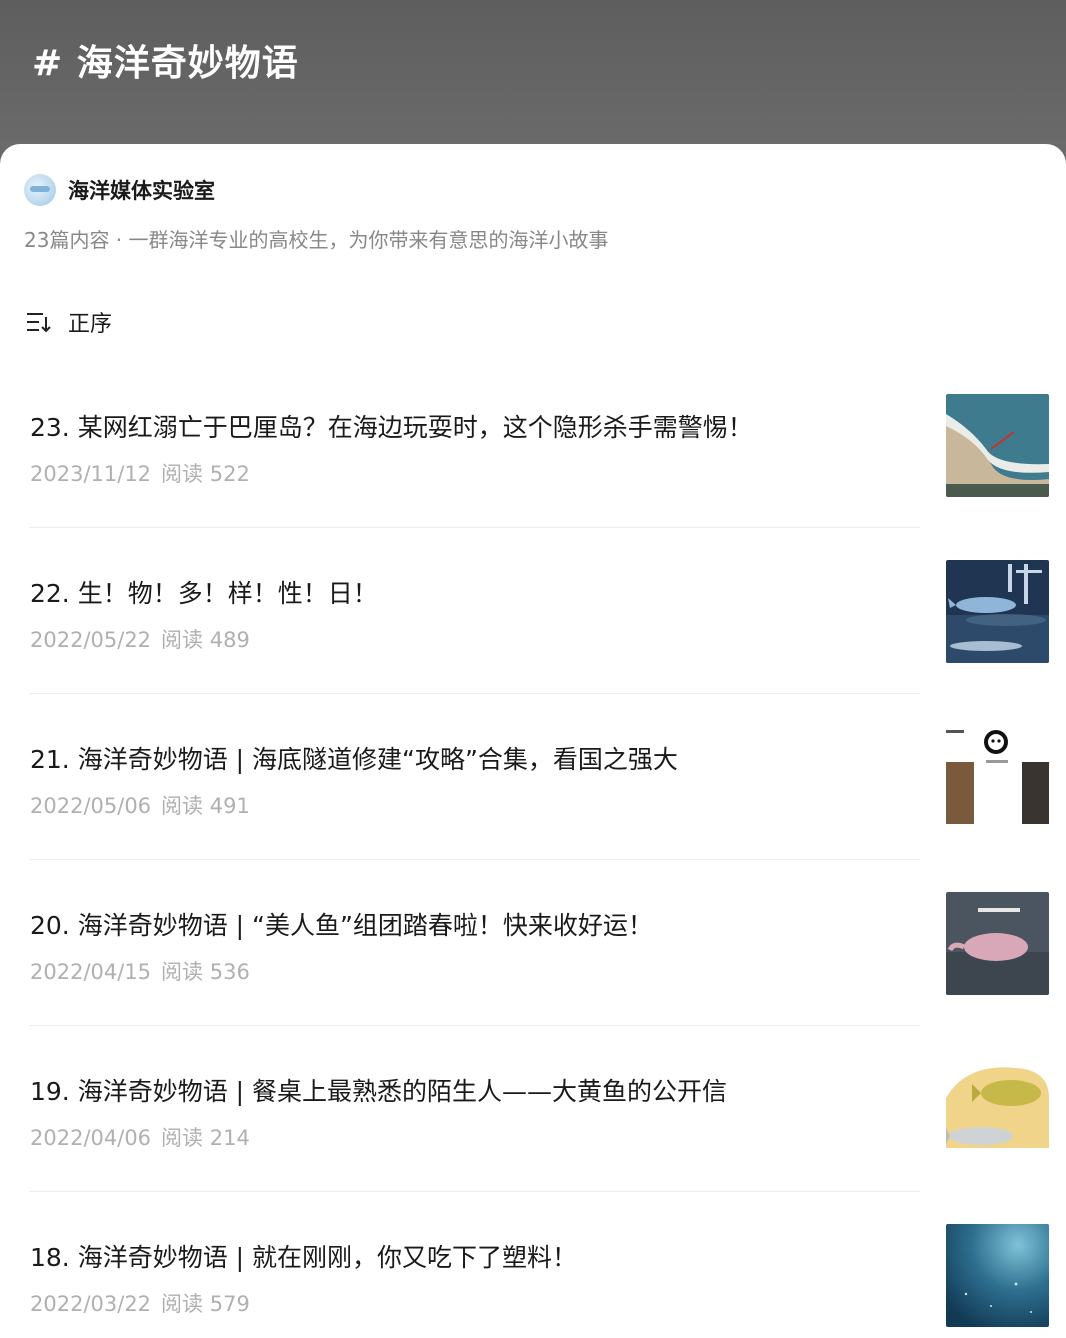 The image size is (1066, 1338). What do you see at coordinates (205, 806) in the screenshot?
I see `article-read-count: 阅读 491` at bounding box center [205, 806].